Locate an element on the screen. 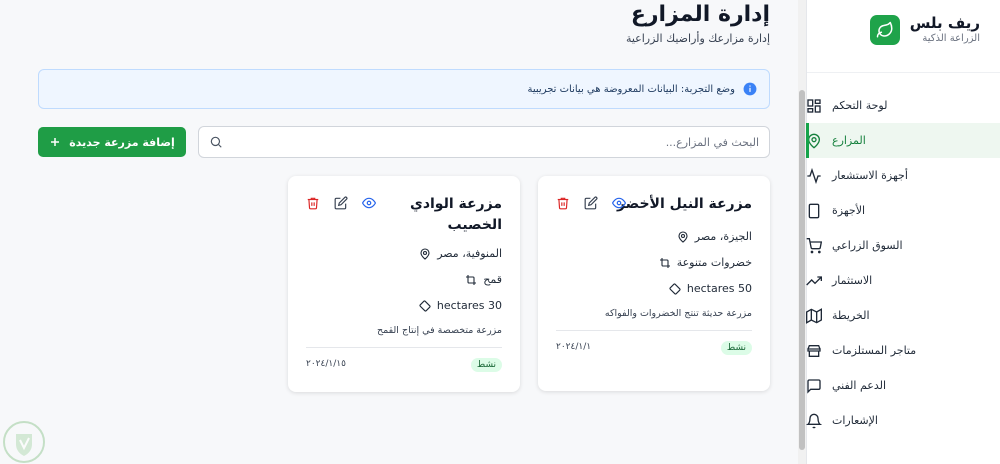  sidebar-item-sensors: أجهزة الاستشعار is located at coordinates (903, 175).